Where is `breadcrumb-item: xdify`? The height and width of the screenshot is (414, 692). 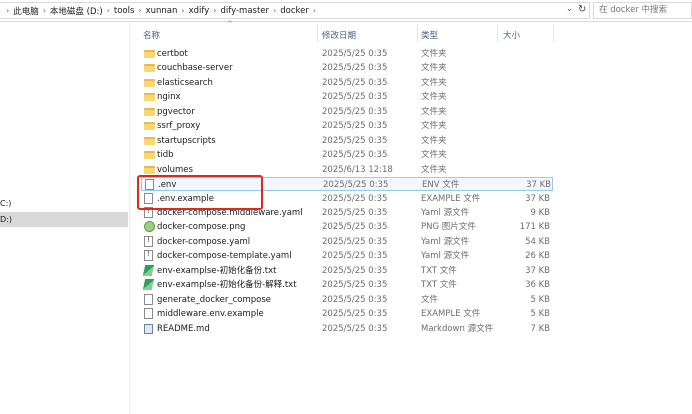
breadcrumb-item: xdify is located at coordinates (199, 11).